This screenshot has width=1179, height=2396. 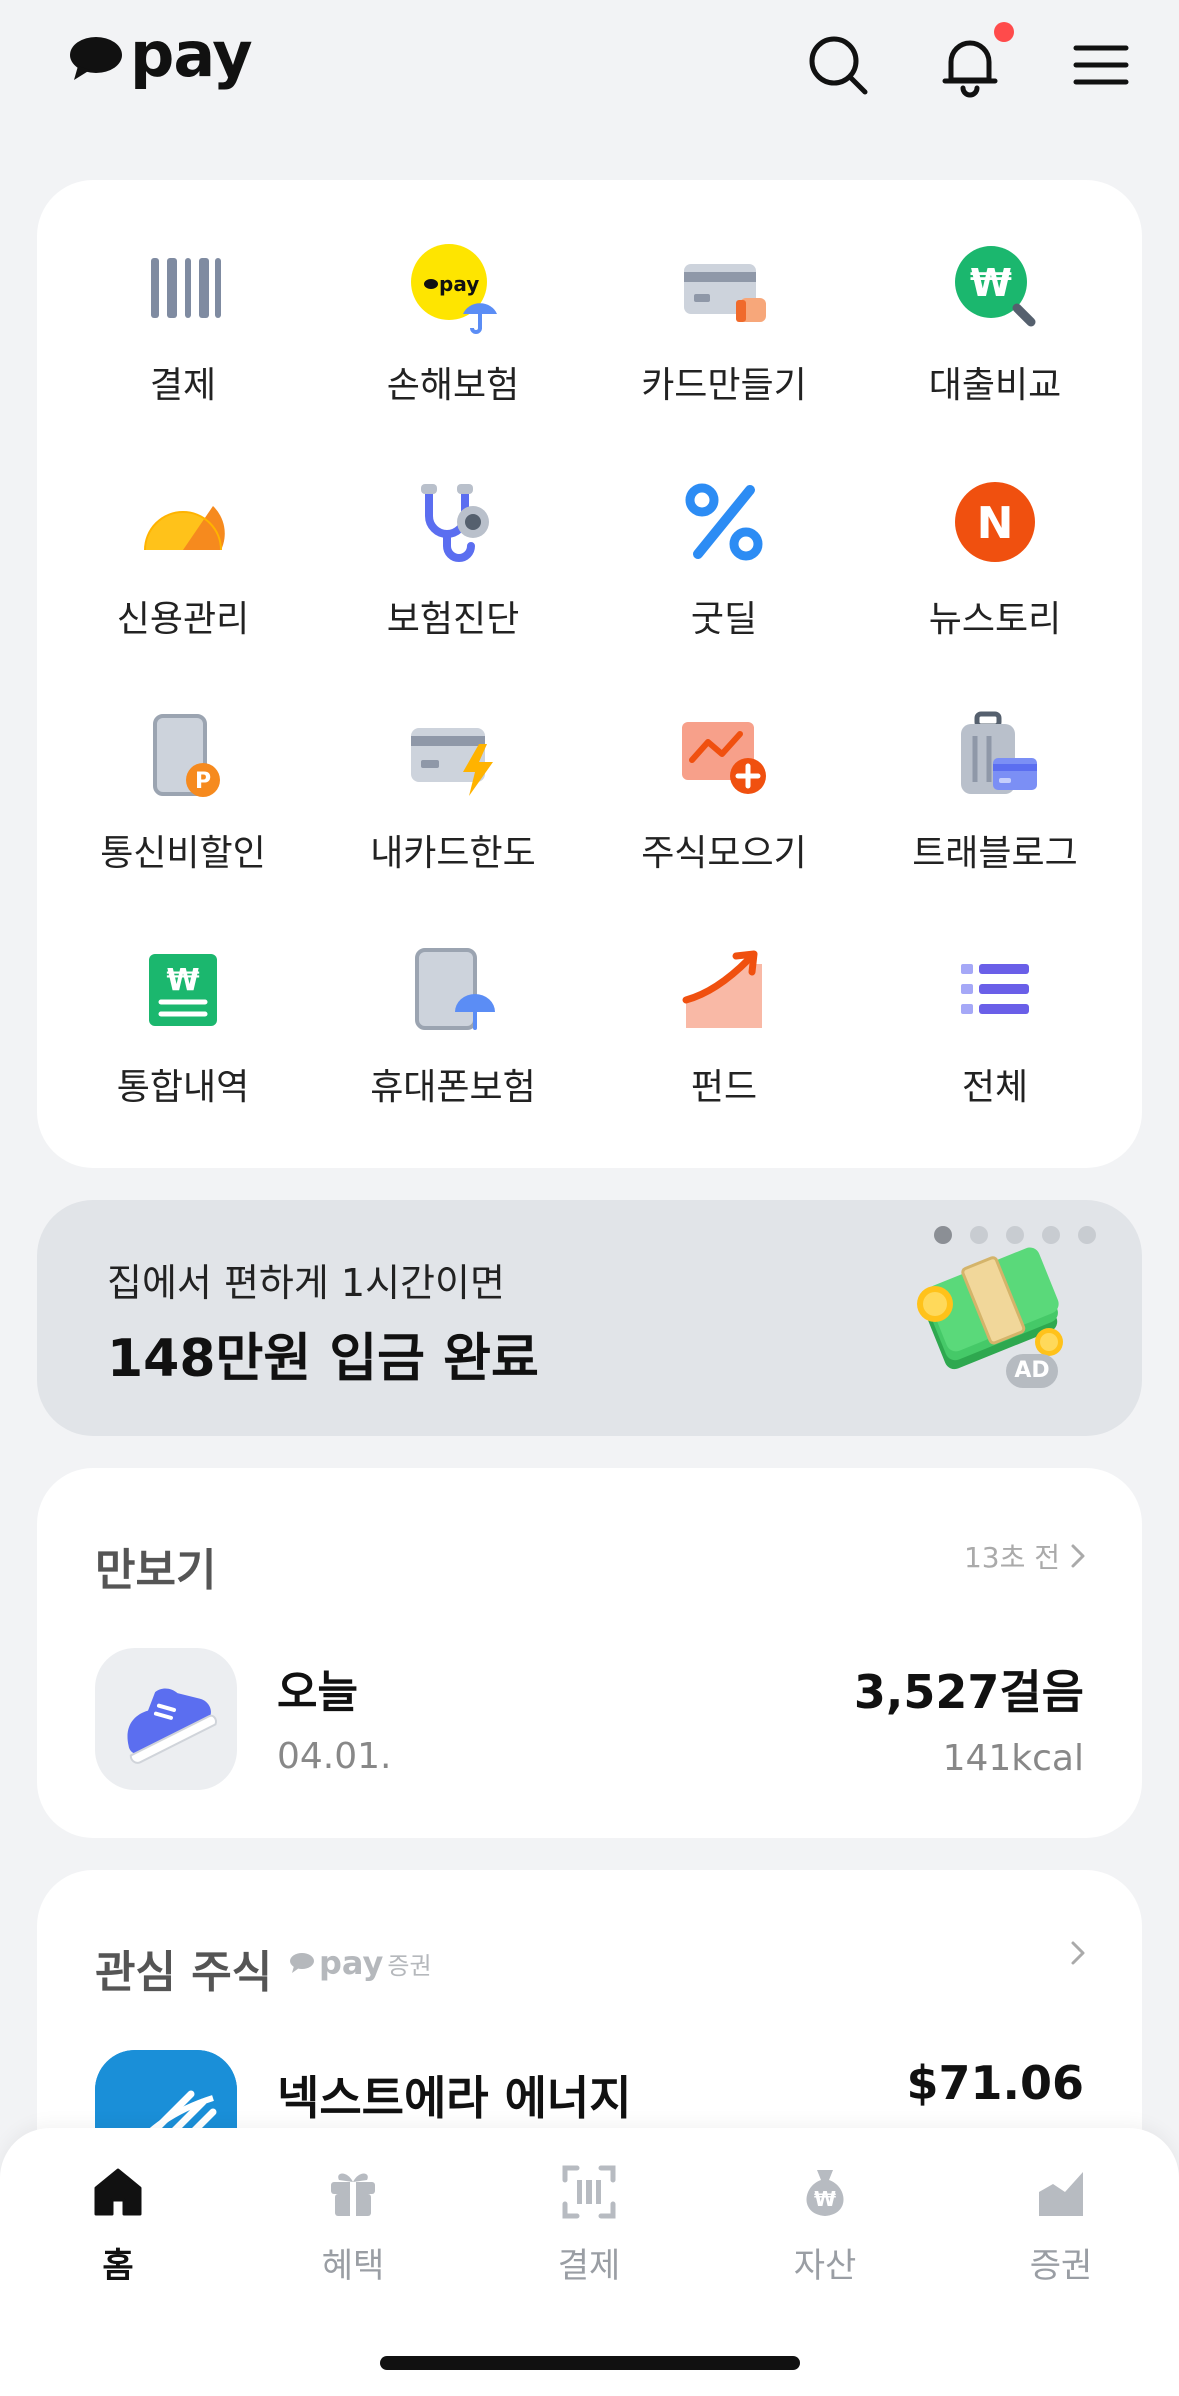 I want to click on menu-label: 대출비교, so click(x=995, y=385).